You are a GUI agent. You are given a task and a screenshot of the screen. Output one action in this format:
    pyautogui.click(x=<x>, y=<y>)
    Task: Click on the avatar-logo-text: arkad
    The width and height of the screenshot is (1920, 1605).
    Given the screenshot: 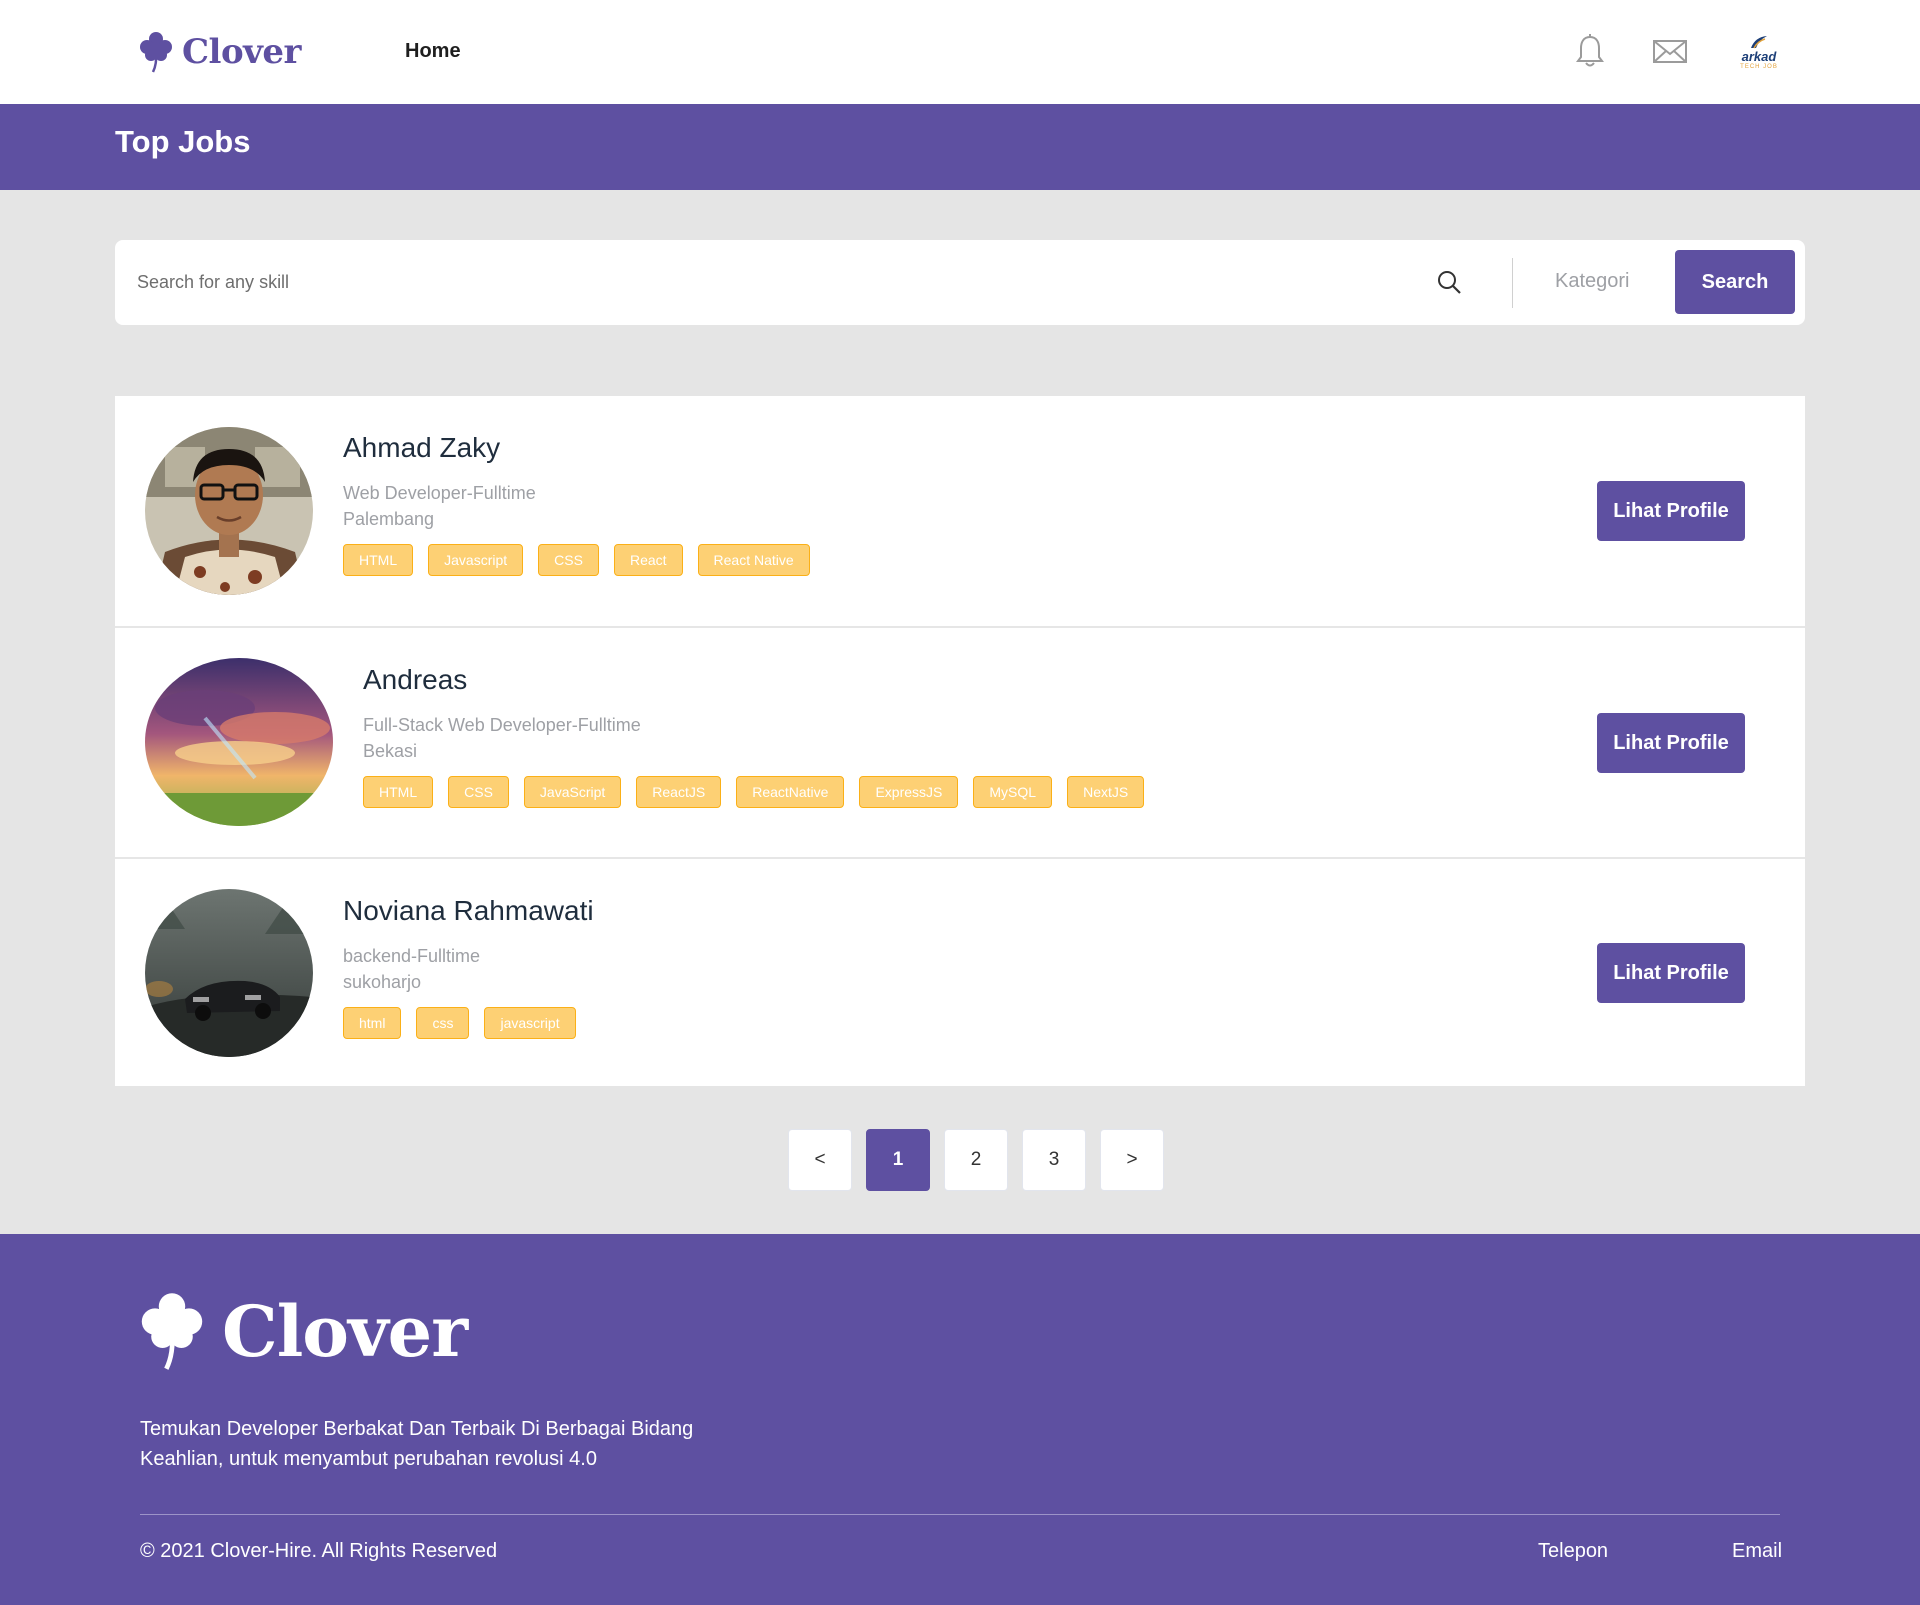 What is the action you would take?
    pyautogui.click(x=1759, y=56)
    